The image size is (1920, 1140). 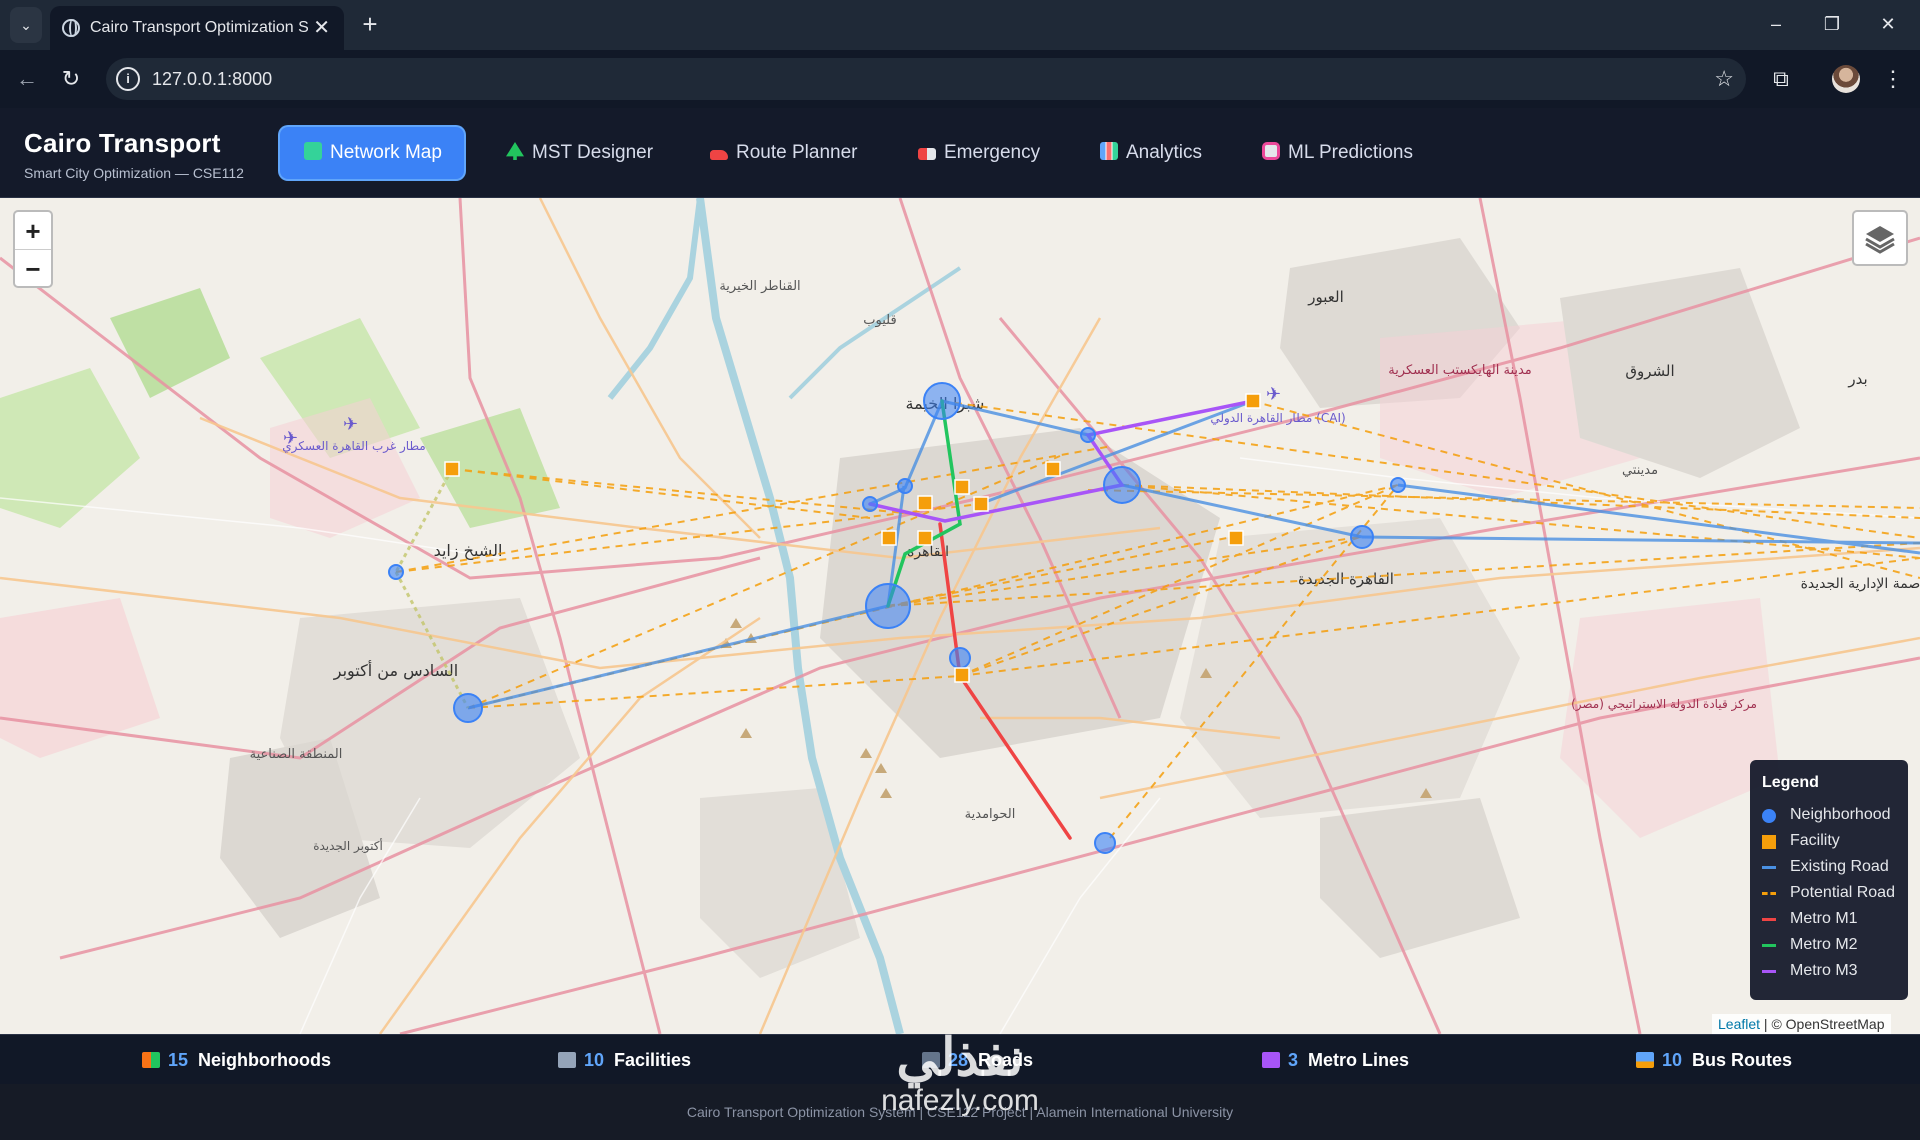 I want to click on airport-icon: ✈, so click(x=350, y=424).